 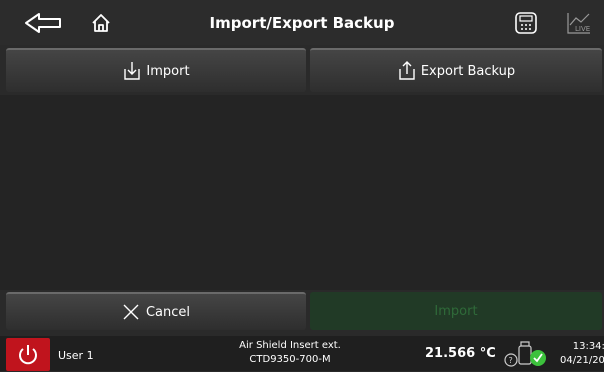 I want to click on live-chart-button: LIVE, so click(x=579, y=23).